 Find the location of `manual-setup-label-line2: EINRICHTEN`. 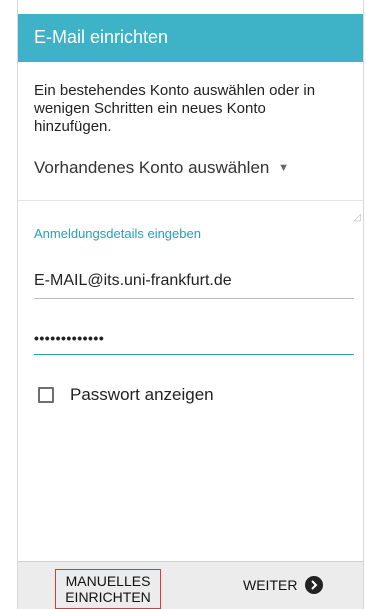

manual-setup-label-line2: EINRICHTEN is located at coordinates (108, 597).